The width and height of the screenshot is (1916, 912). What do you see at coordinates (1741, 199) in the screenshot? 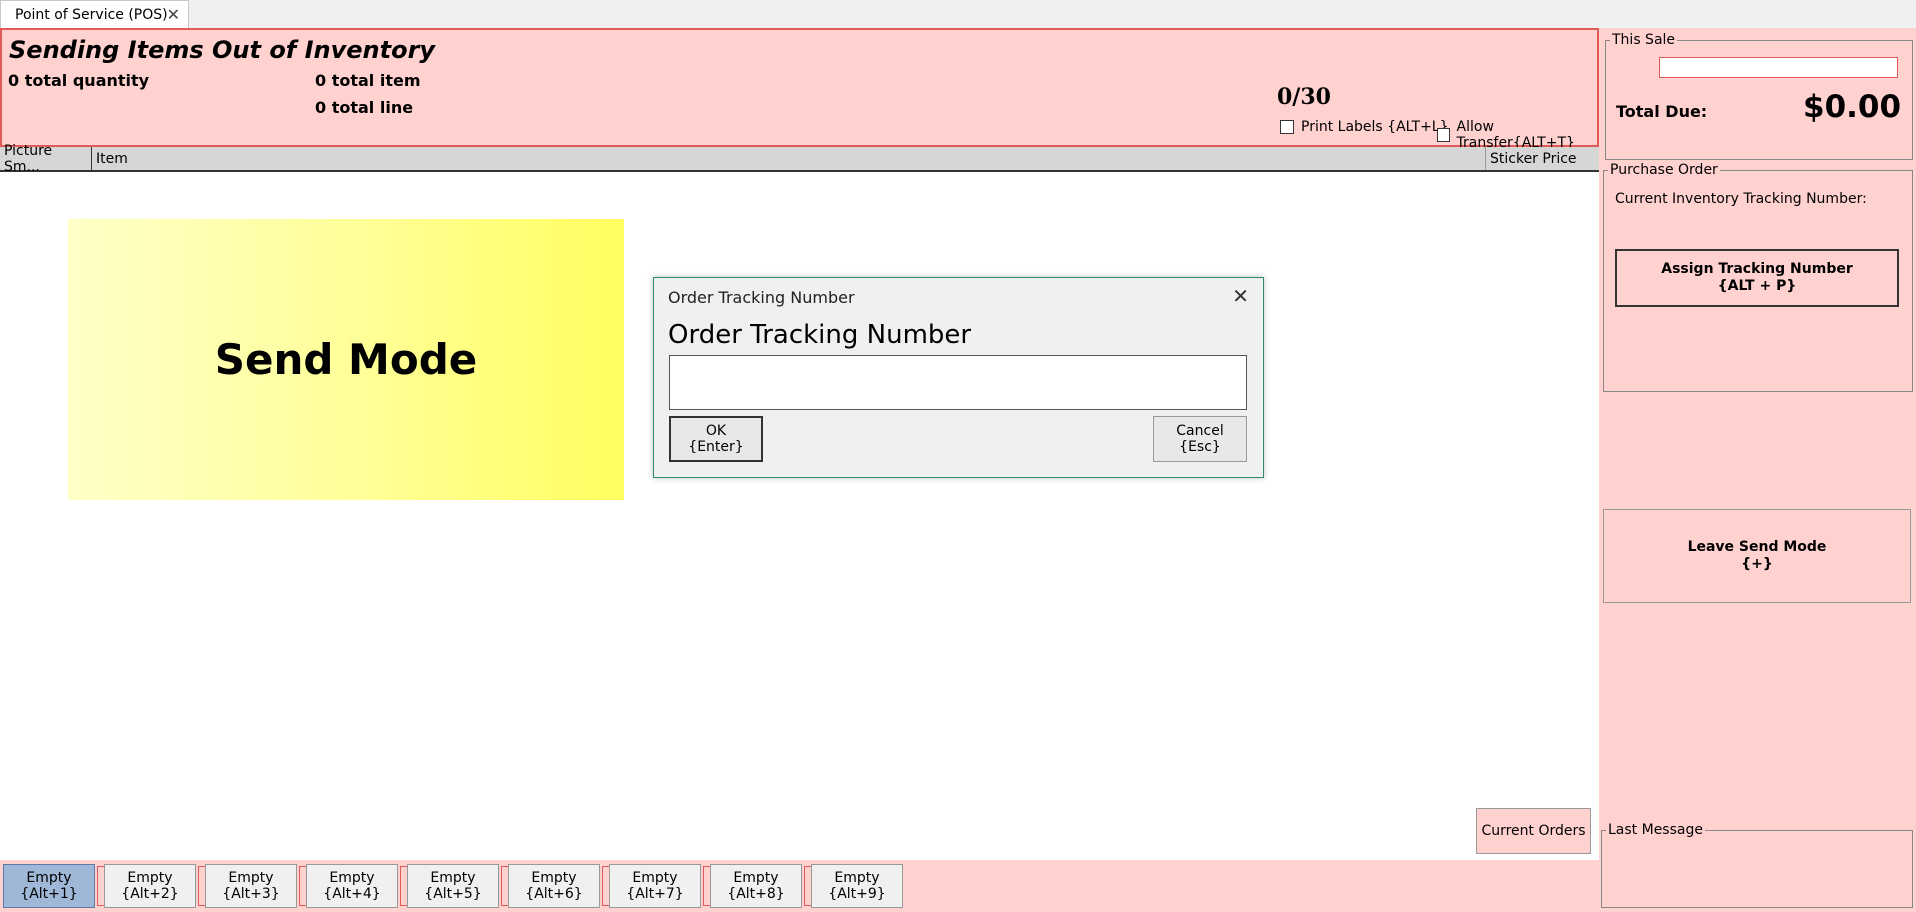
I see `tracking-number-label: Current Inventory Tracking Number:` at bounding box center [1741, 199].